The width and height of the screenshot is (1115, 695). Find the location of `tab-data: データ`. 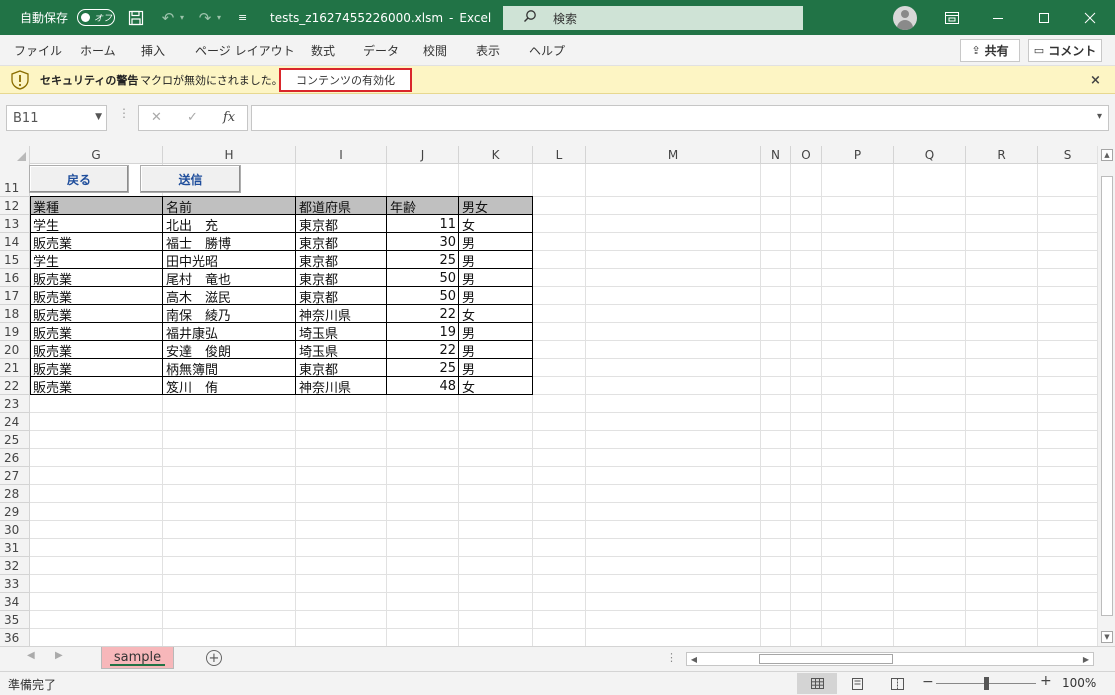

tab-data: データ is located at coordinates (381, 50).